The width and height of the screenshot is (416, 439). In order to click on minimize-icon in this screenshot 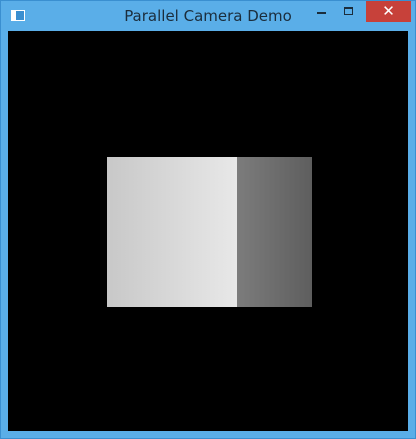, I will do `click(321, 13)`.